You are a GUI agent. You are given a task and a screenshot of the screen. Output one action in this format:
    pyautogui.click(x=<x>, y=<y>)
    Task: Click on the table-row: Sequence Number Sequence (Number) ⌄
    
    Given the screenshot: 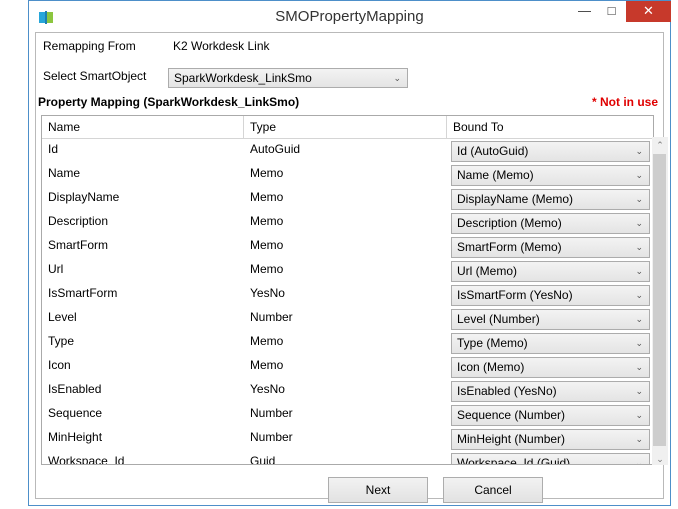 What is the action you would take?
    pyautogui.click(x=347, y=415)
    